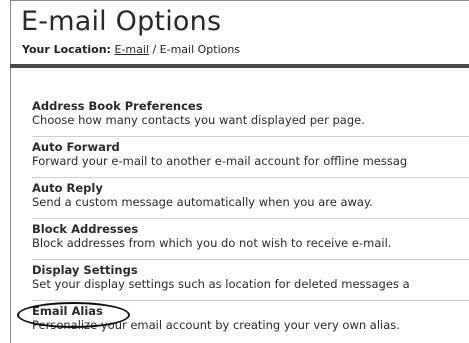 The image size is (469, 343). I want to click on option-title: Block Addresses, so click(250, 229).